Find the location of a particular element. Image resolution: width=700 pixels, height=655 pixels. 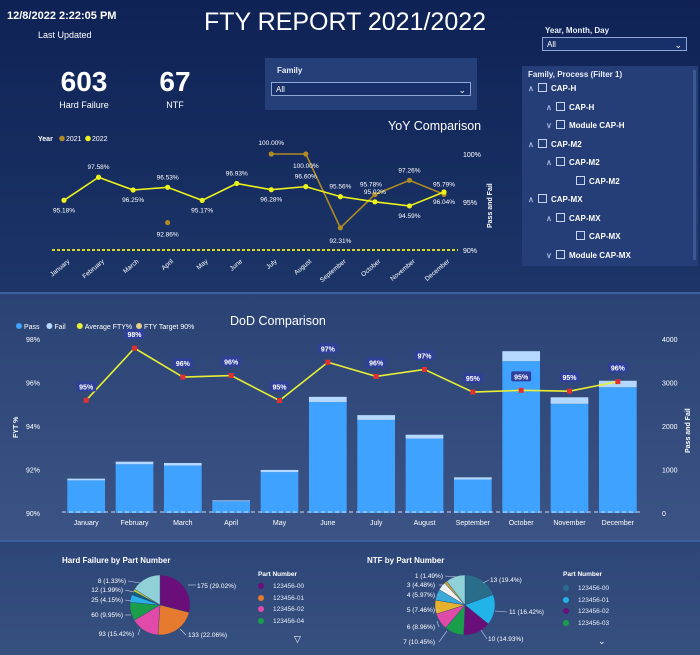

data-label: 98% is located at coordinates (134, 335).